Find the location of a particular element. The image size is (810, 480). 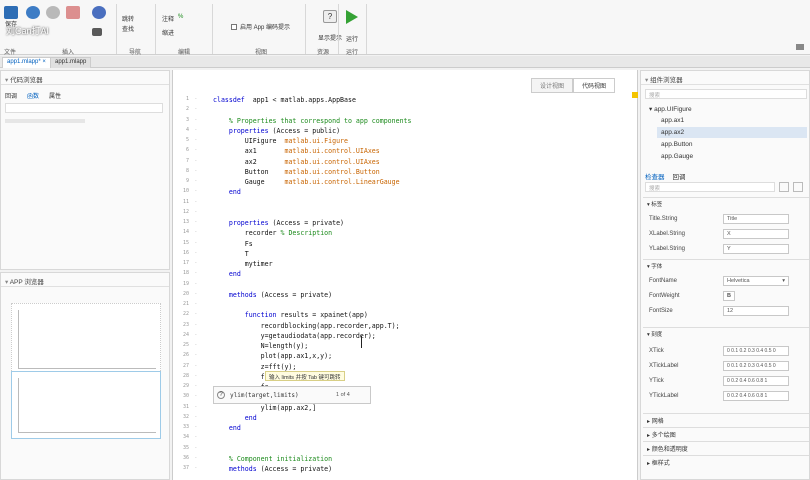

help-icon: ? is located at coordinates (221, 395).